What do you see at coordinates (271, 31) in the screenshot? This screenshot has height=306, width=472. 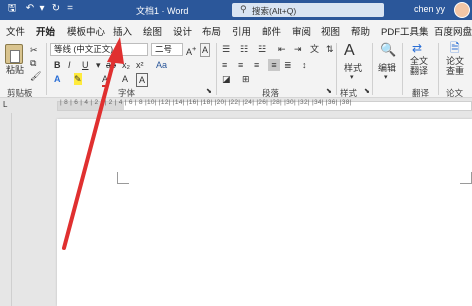 I see `tab-mailings: 邮件` at bounding box center [271, 31].